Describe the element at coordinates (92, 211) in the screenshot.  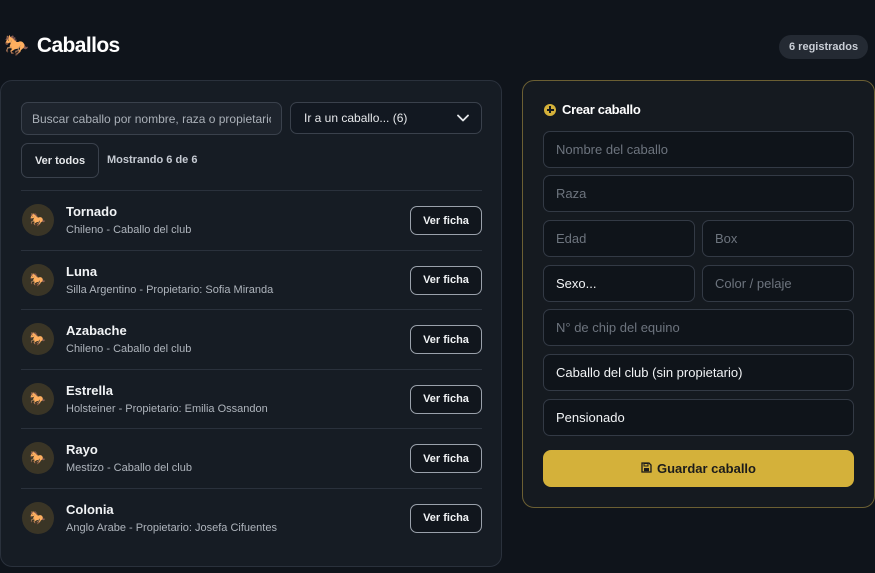
I see `horse-name: Tornado` at that location.